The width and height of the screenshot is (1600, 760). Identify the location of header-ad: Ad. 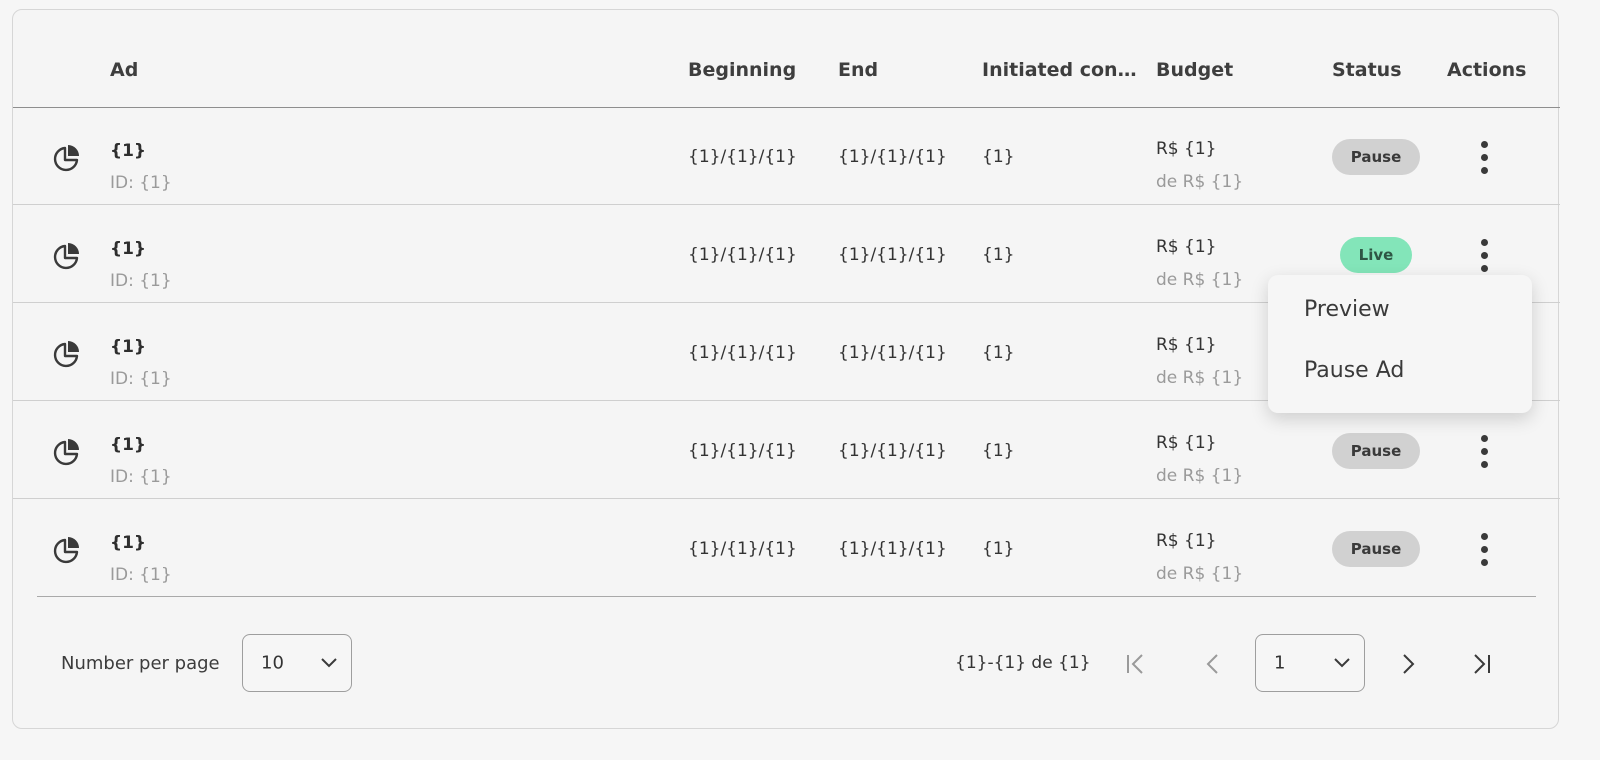
(124, 70).